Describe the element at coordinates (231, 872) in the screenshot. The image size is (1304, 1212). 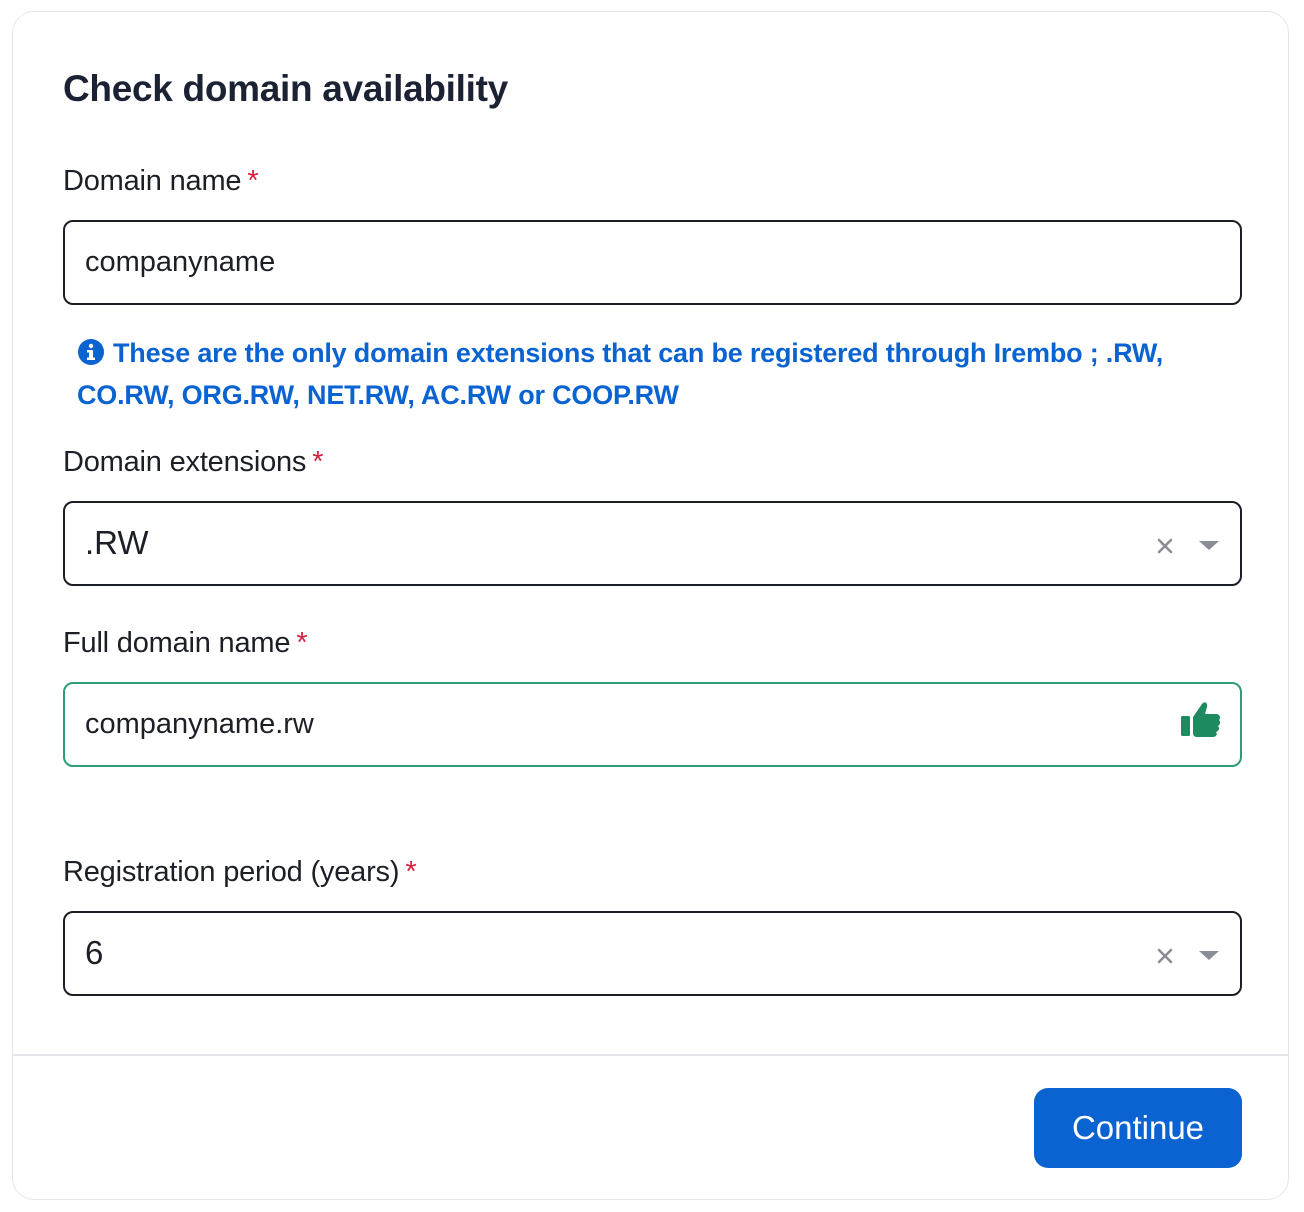
I see `registration-period-label-text: Registration period (years)` at that location.